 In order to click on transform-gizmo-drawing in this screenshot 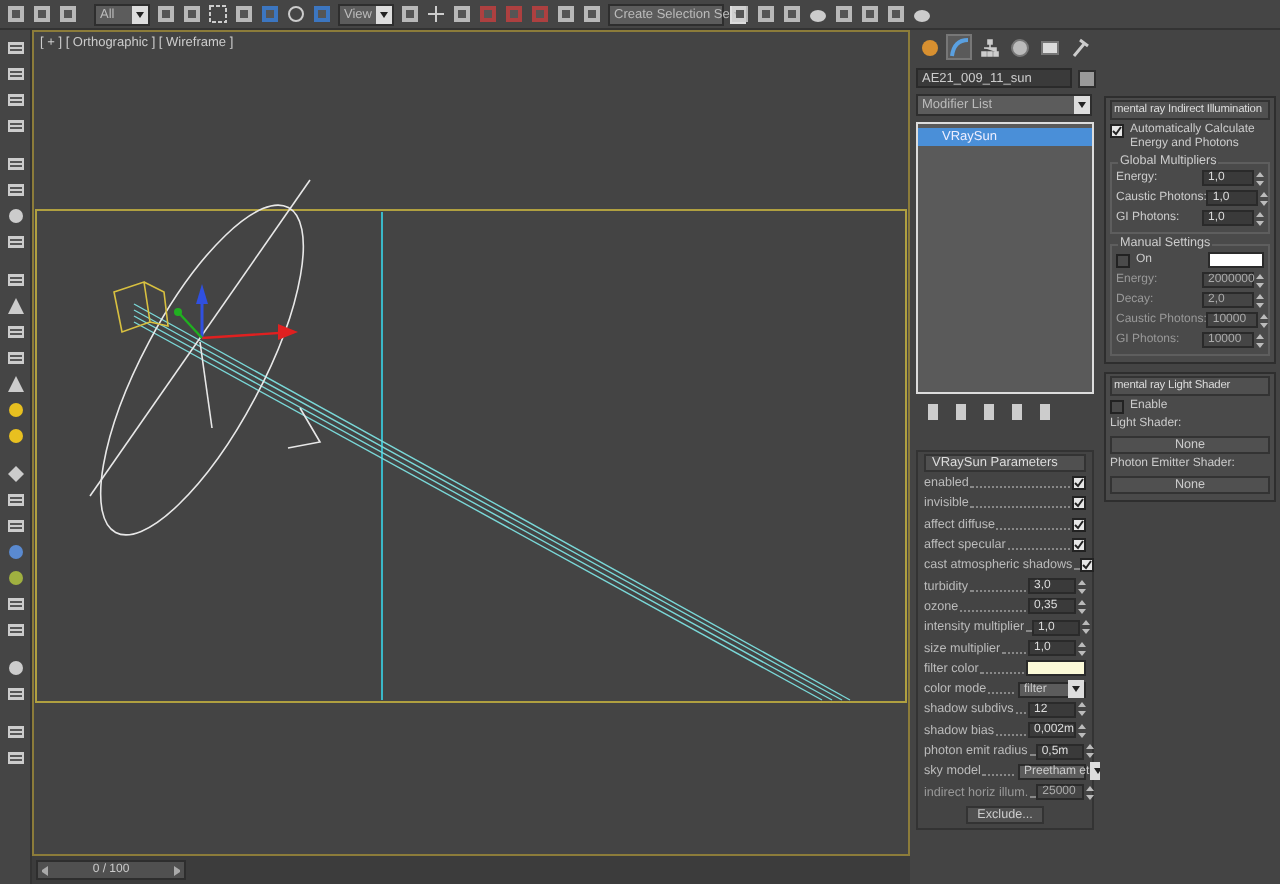, I will do `click(236, 312)`.